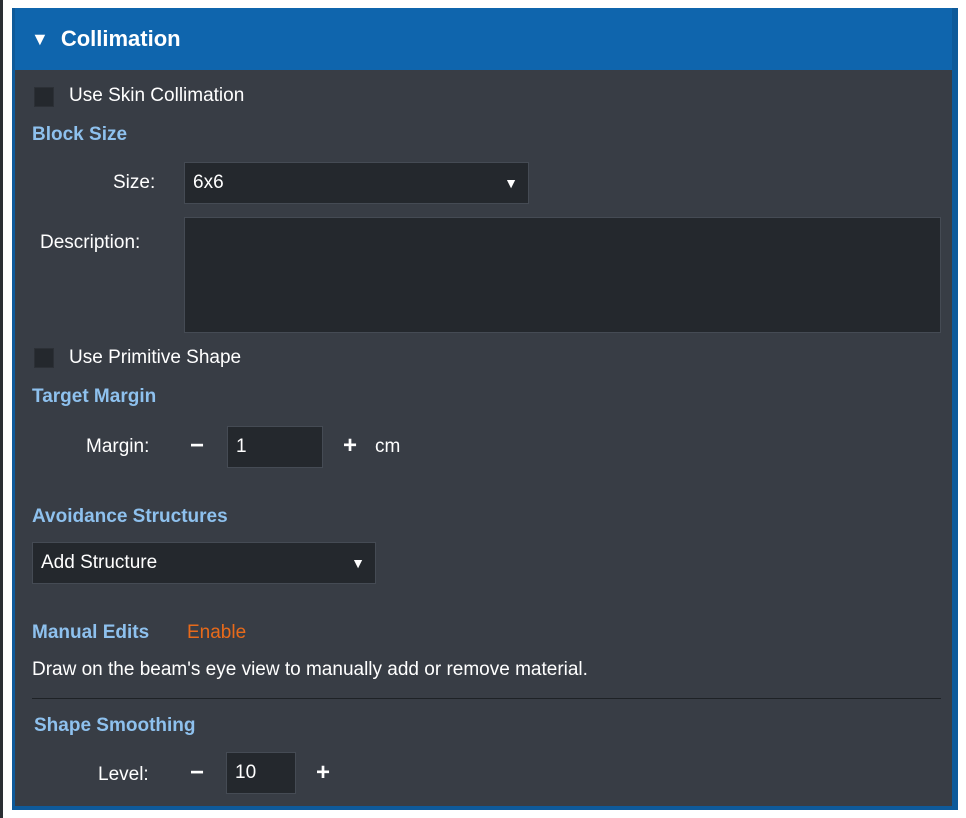 The image size is (966, 818). I want to click on margin-increment-button: +, so click(350, 446).